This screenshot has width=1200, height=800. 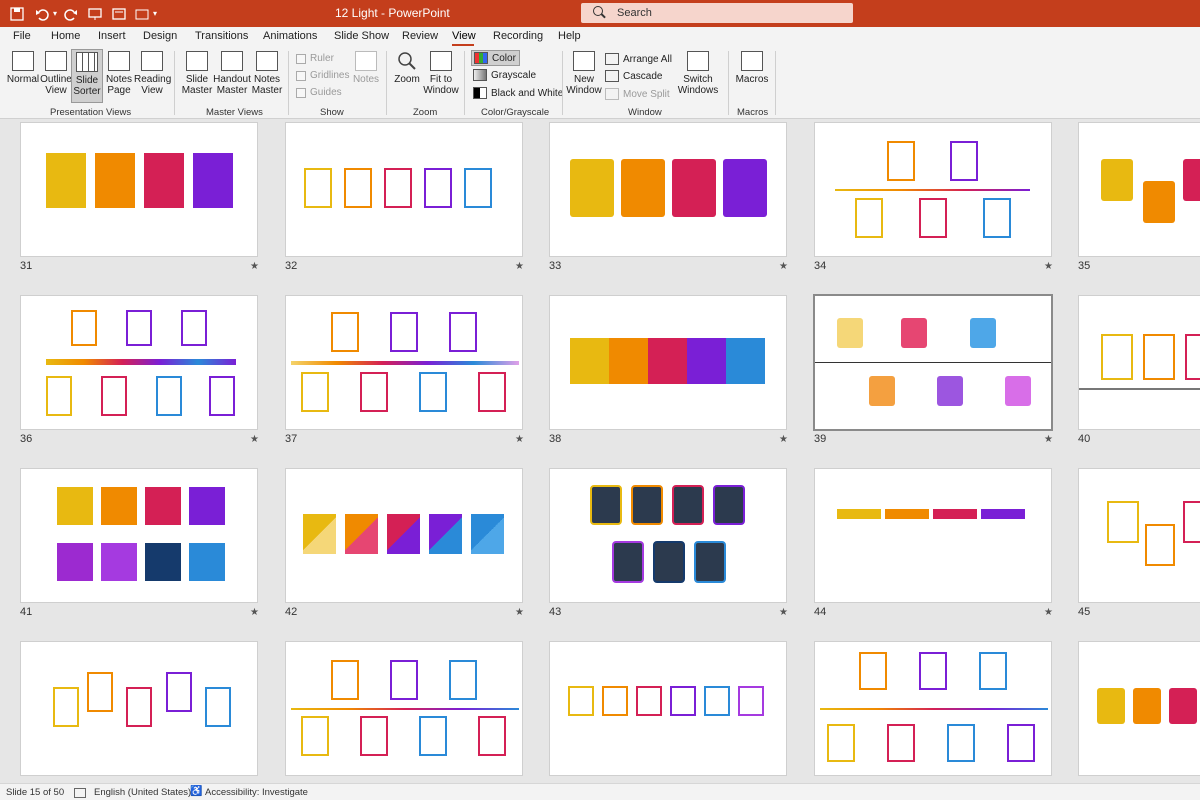 What do you see at coordinates (56, 73) in the screenshot?
I see `outline-view-button: Outline View` at bounding box center [56, 73].